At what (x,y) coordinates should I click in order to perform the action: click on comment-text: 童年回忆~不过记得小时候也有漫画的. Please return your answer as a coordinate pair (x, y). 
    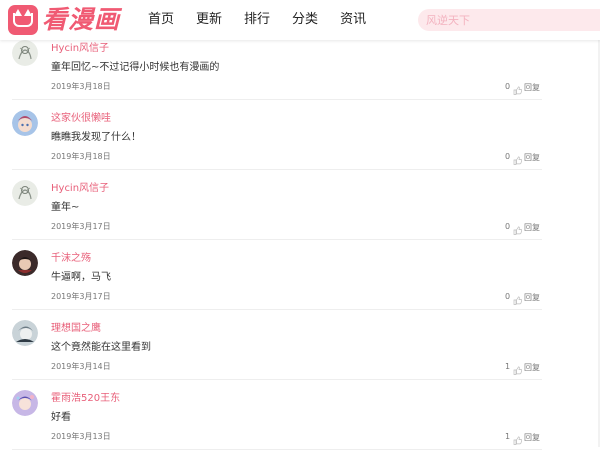
    Looking at the image, I should click on (135, 67).